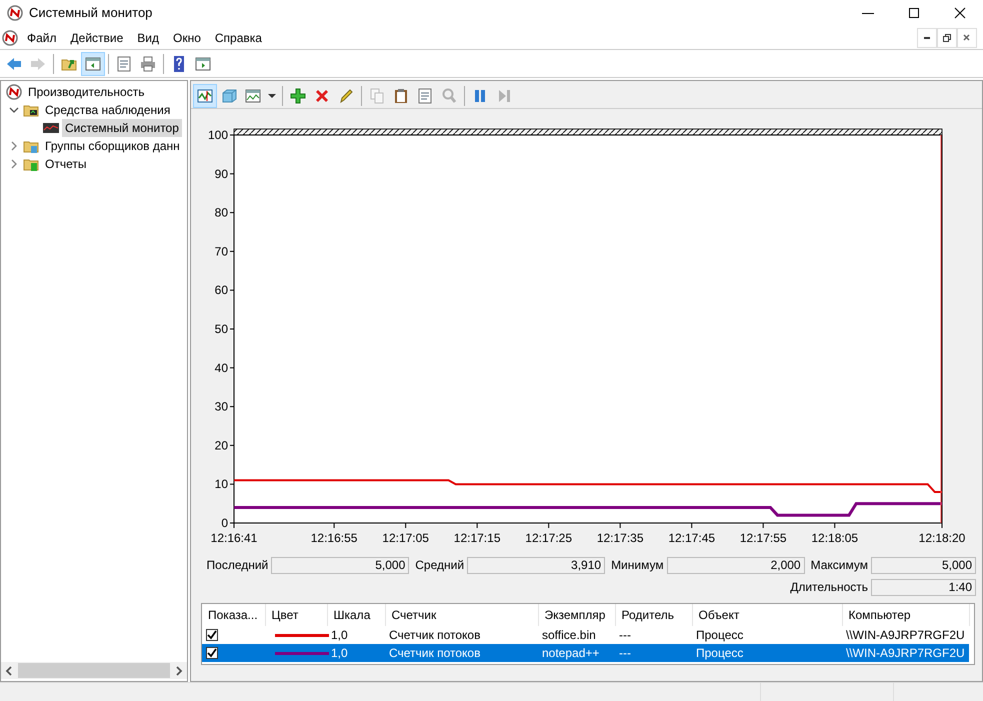 The width and height of the screenshot is (983, 701). Describe the element at coordinates (947, 38) in the screenshot. I see `restore-button` at that location.